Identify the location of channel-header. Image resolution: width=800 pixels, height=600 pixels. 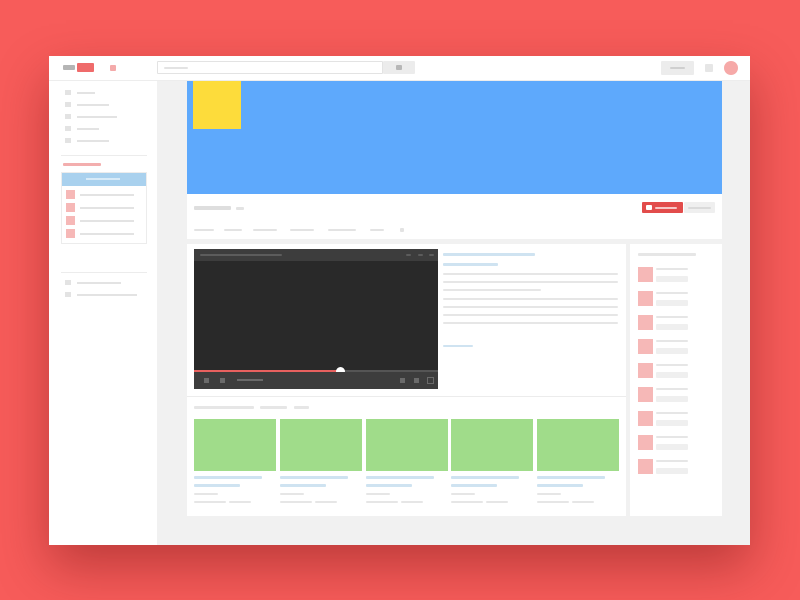
(454, 216).